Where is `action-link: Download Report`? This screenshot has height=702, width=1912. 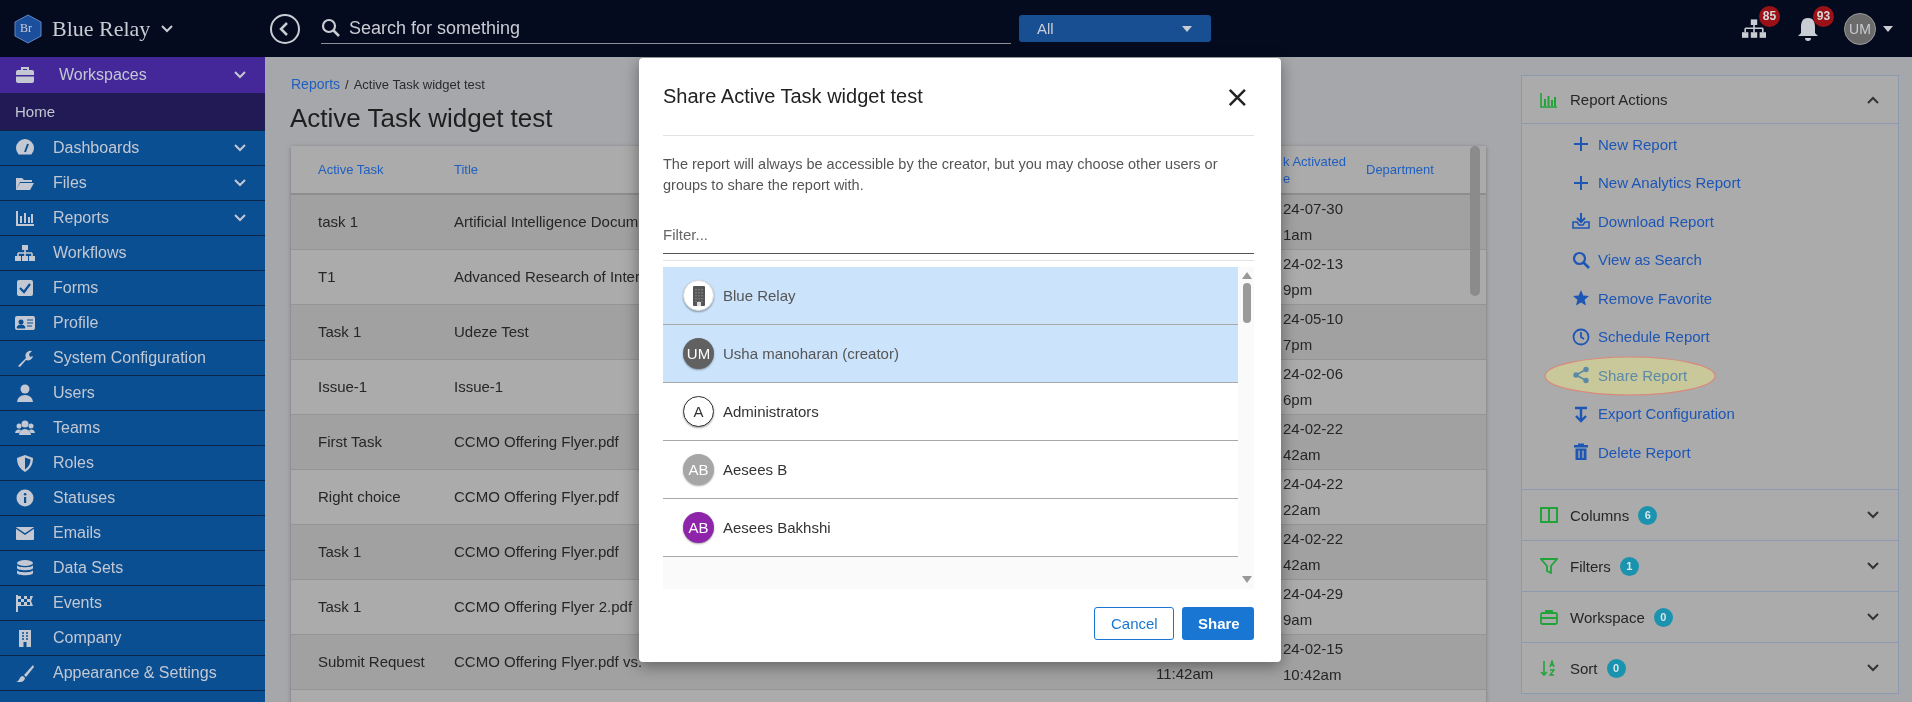 action-link: Download Report is located at coordinates (1643, 221).